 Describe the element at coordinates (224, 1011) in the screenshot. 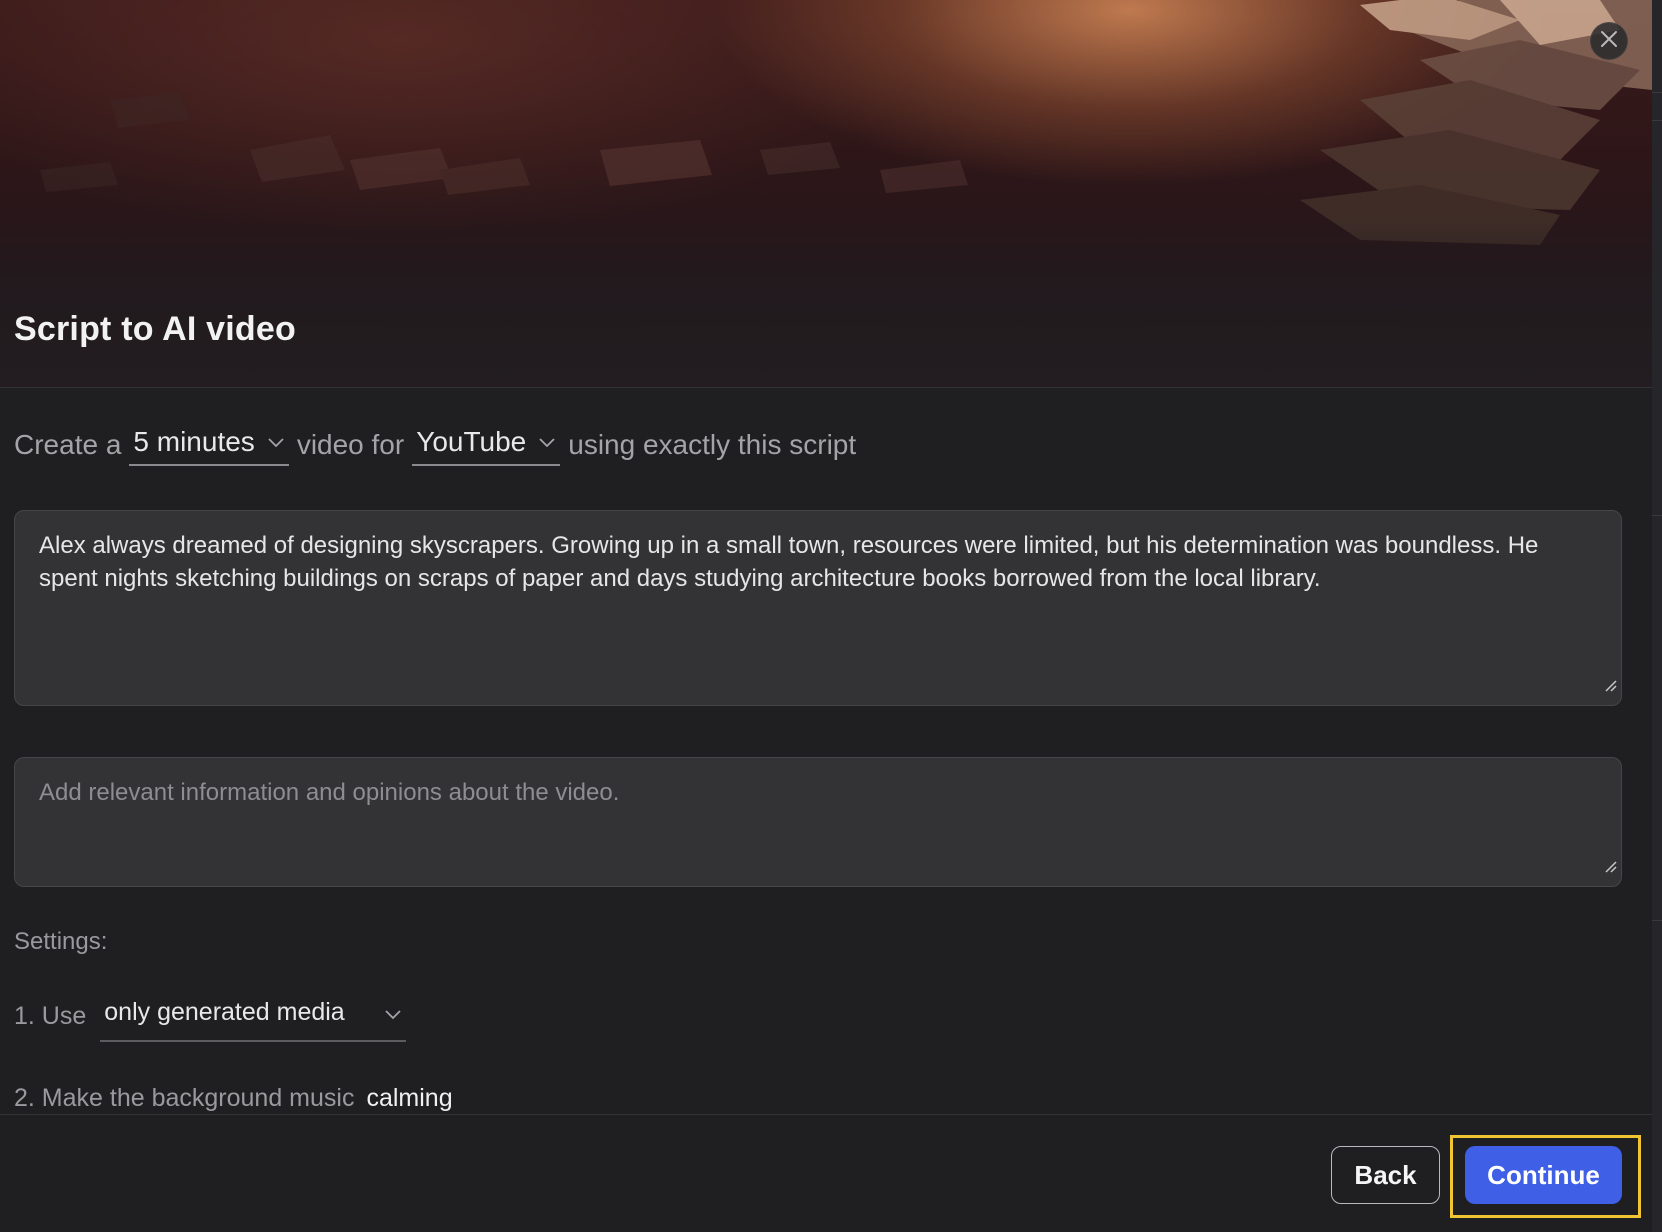

I see `media-source-value: only generated media` at that location.